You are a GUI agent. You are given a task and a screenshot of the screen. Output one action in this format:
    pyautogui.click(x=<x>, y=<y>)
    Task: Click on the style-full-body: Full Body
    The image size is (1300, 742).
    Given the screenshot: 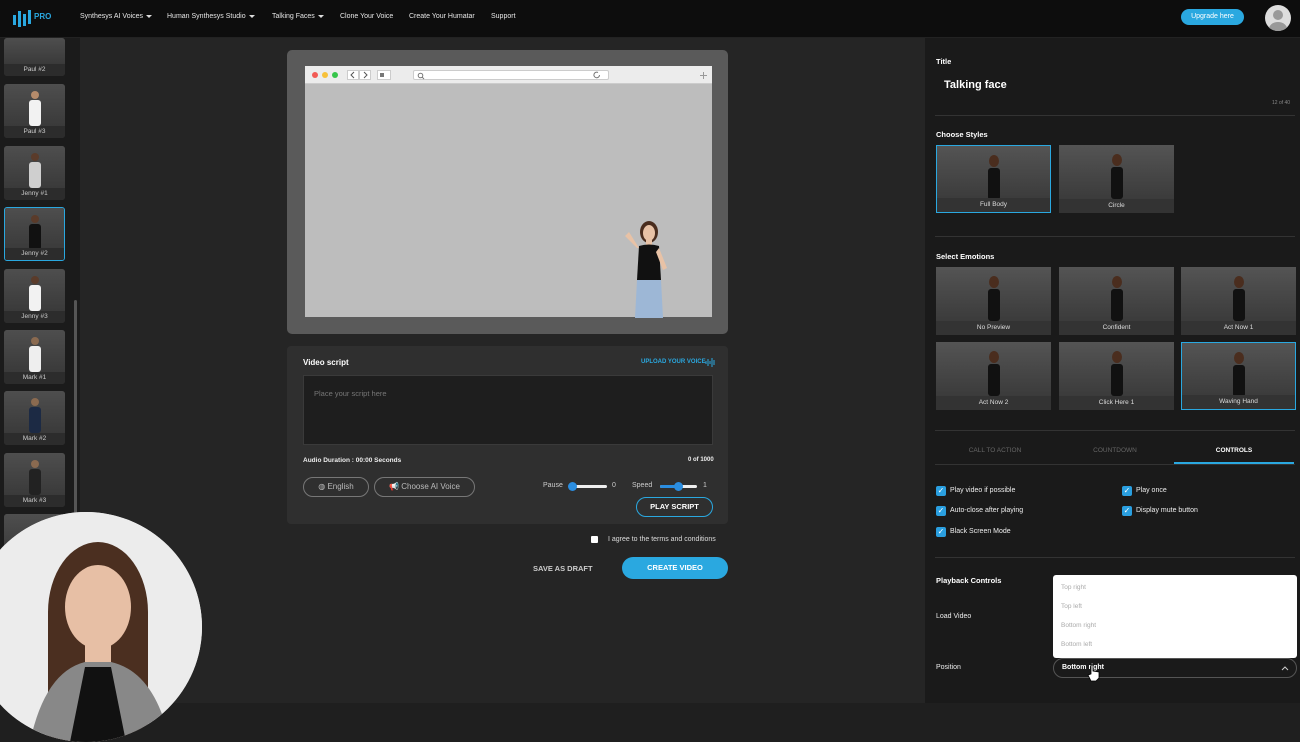 What is the action you would take?
    pyautogui.click(x=993, y=179)
    